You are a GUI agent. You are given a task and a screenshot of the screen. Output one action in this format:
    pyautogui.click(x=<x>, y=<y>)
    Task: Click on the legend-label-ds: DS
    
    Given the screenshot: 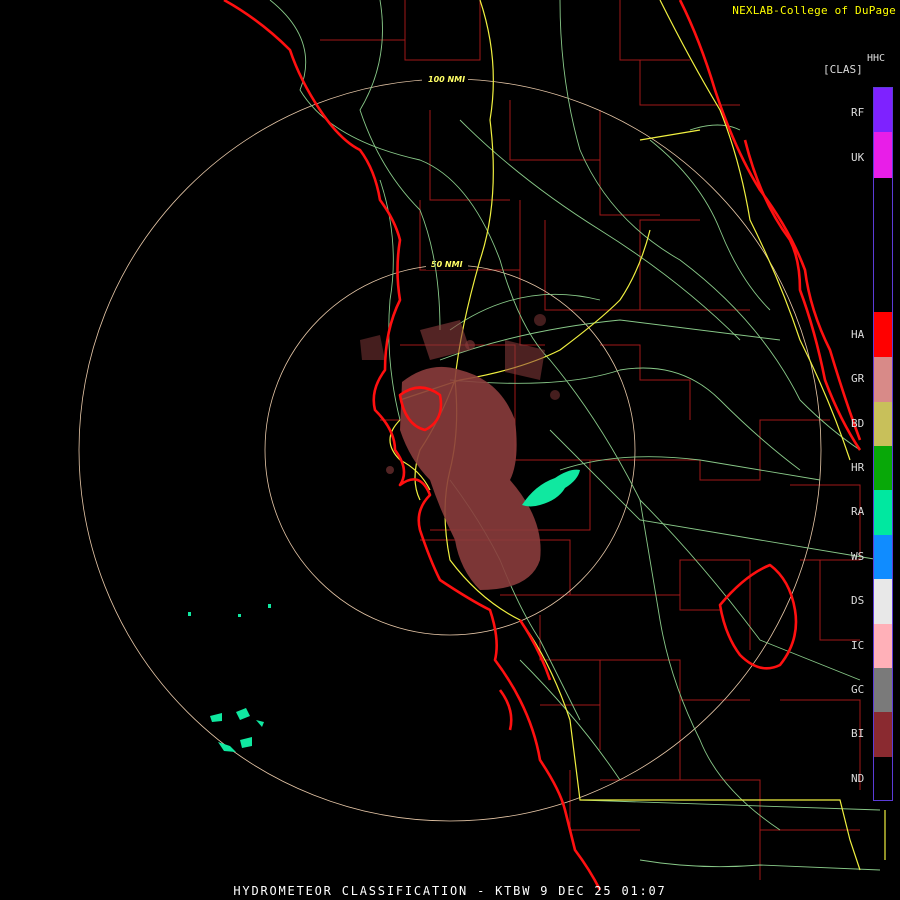 What is the action you would take?
    pyautogui.click(x=858, y=600)
    